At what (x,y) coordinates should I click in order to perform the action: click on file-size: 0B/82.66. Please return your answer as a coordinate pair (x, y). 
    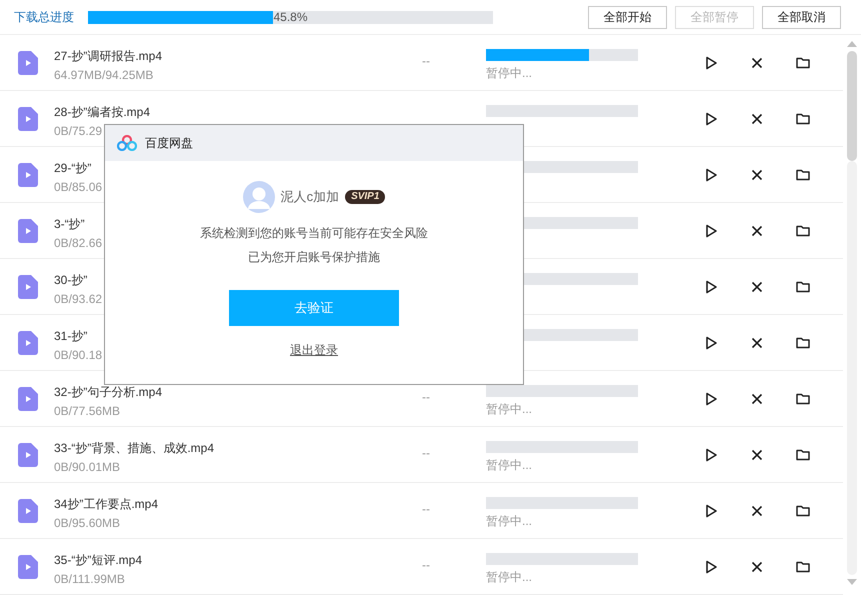
    Looking at the image, I should click on (78, 243).